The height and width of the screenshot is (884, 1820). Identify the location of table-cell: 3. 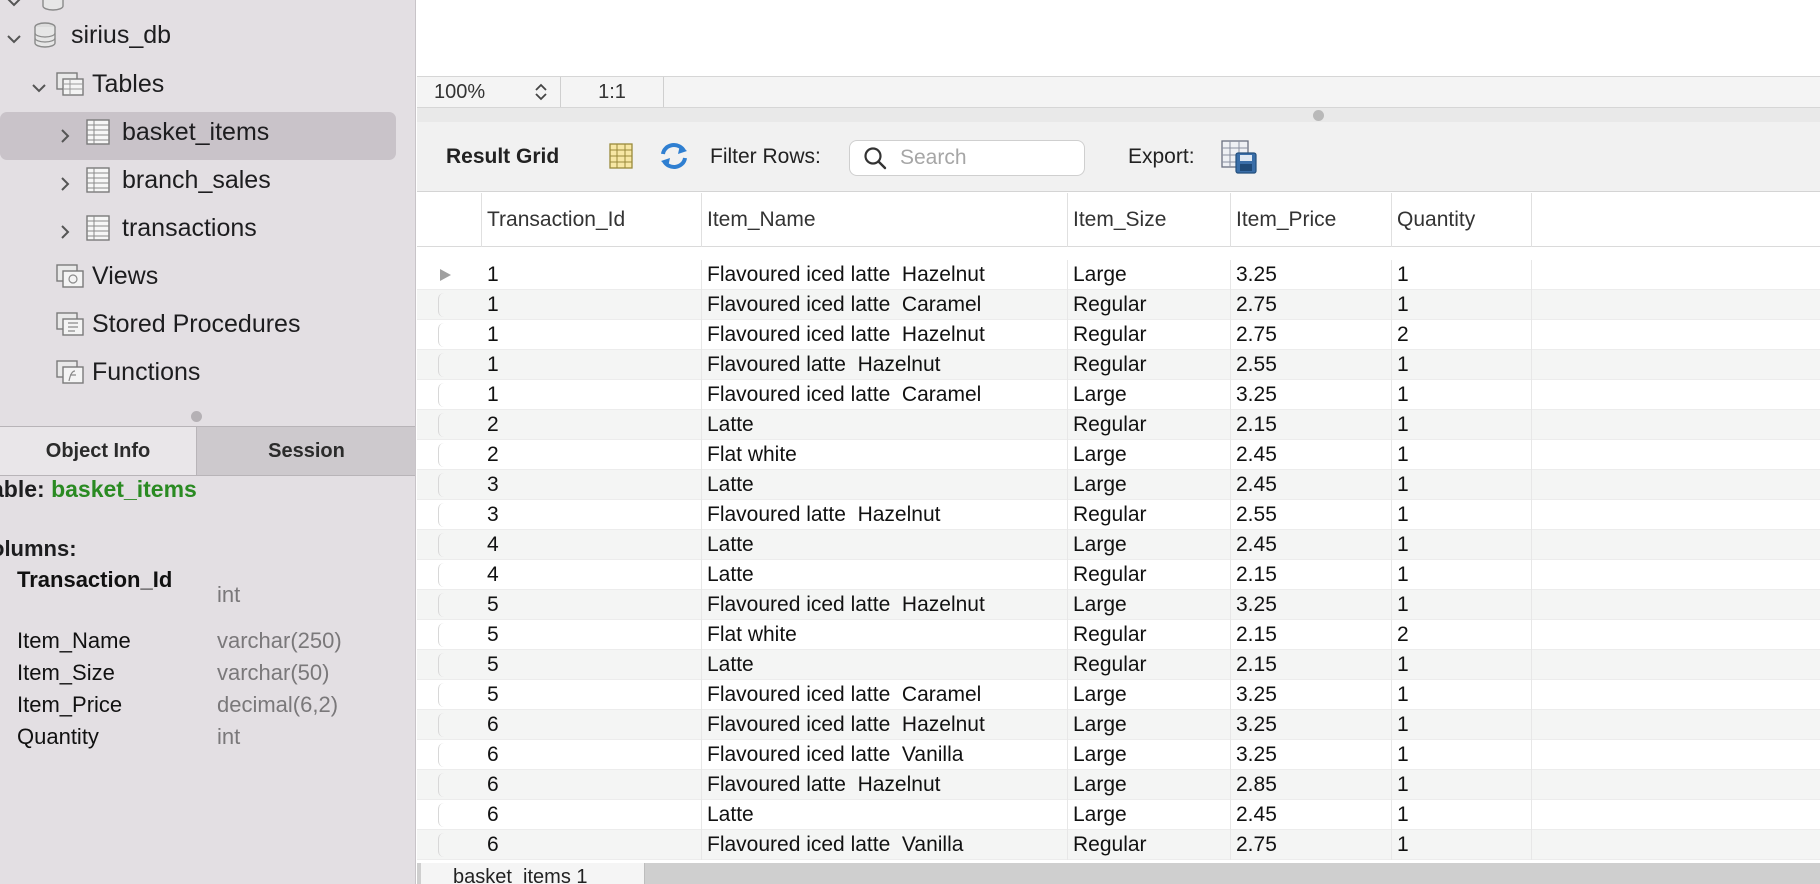
(592, 485).